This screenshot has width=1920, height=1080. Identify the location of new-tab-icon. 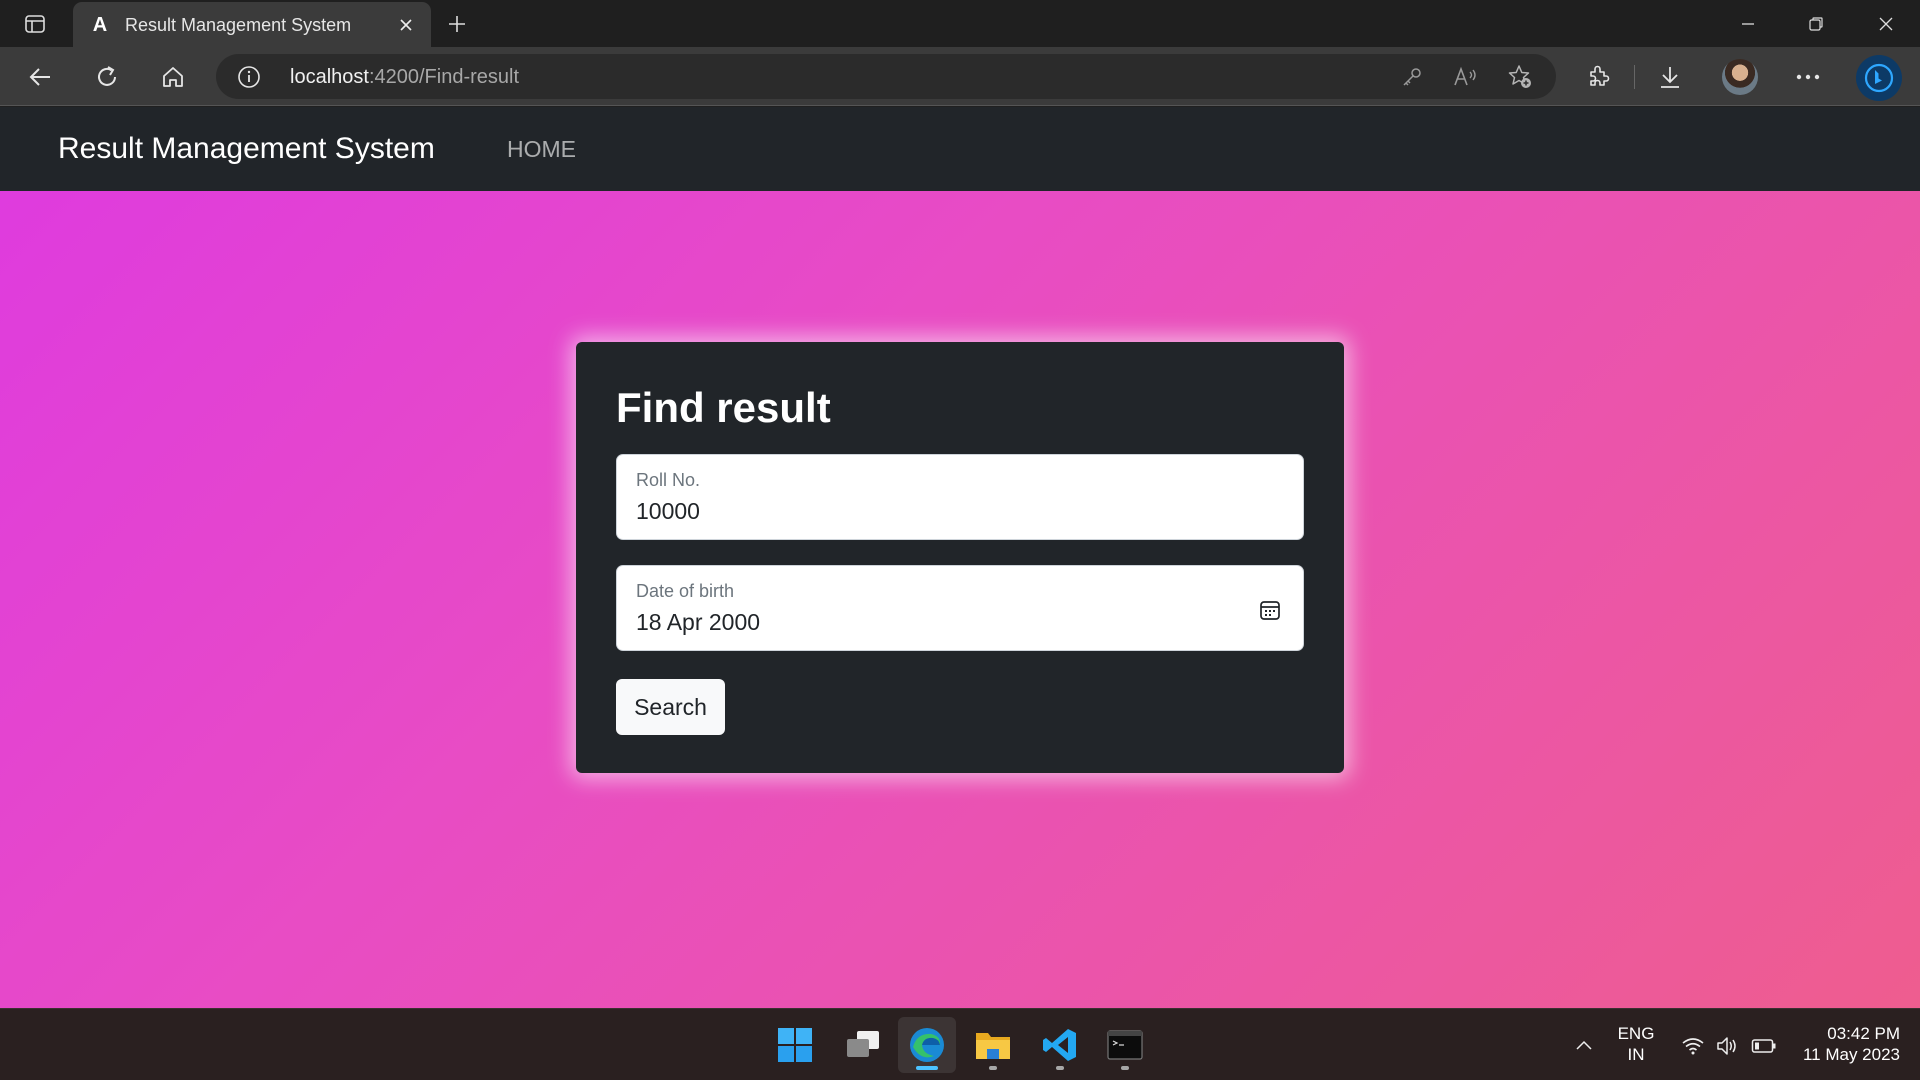
(457, 24).